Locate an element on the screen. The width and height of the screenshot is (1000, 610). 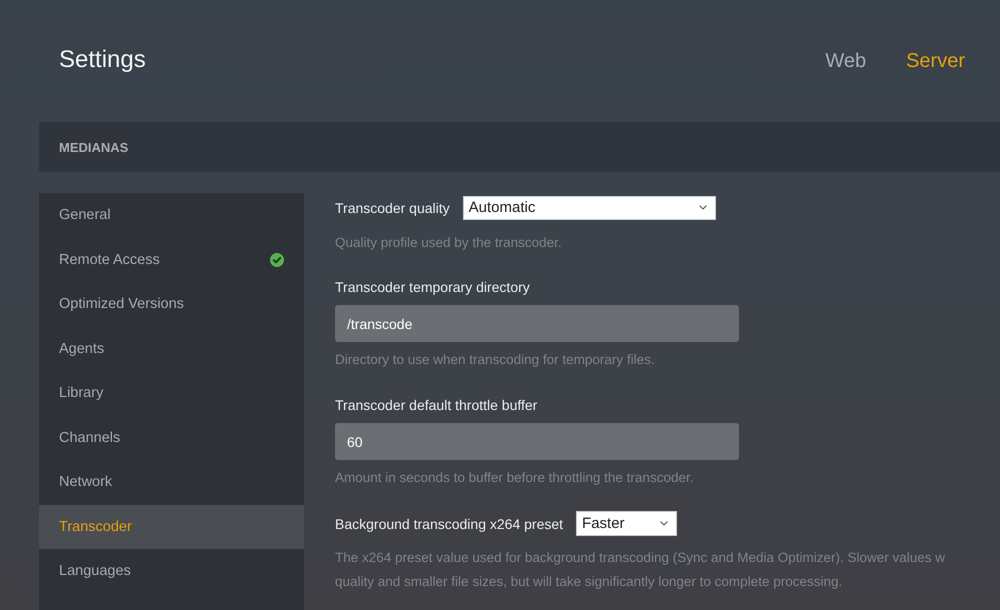
help-text: Amount in seconds to buffer before throttling the transcoder. is located at coordinates (514, 478).